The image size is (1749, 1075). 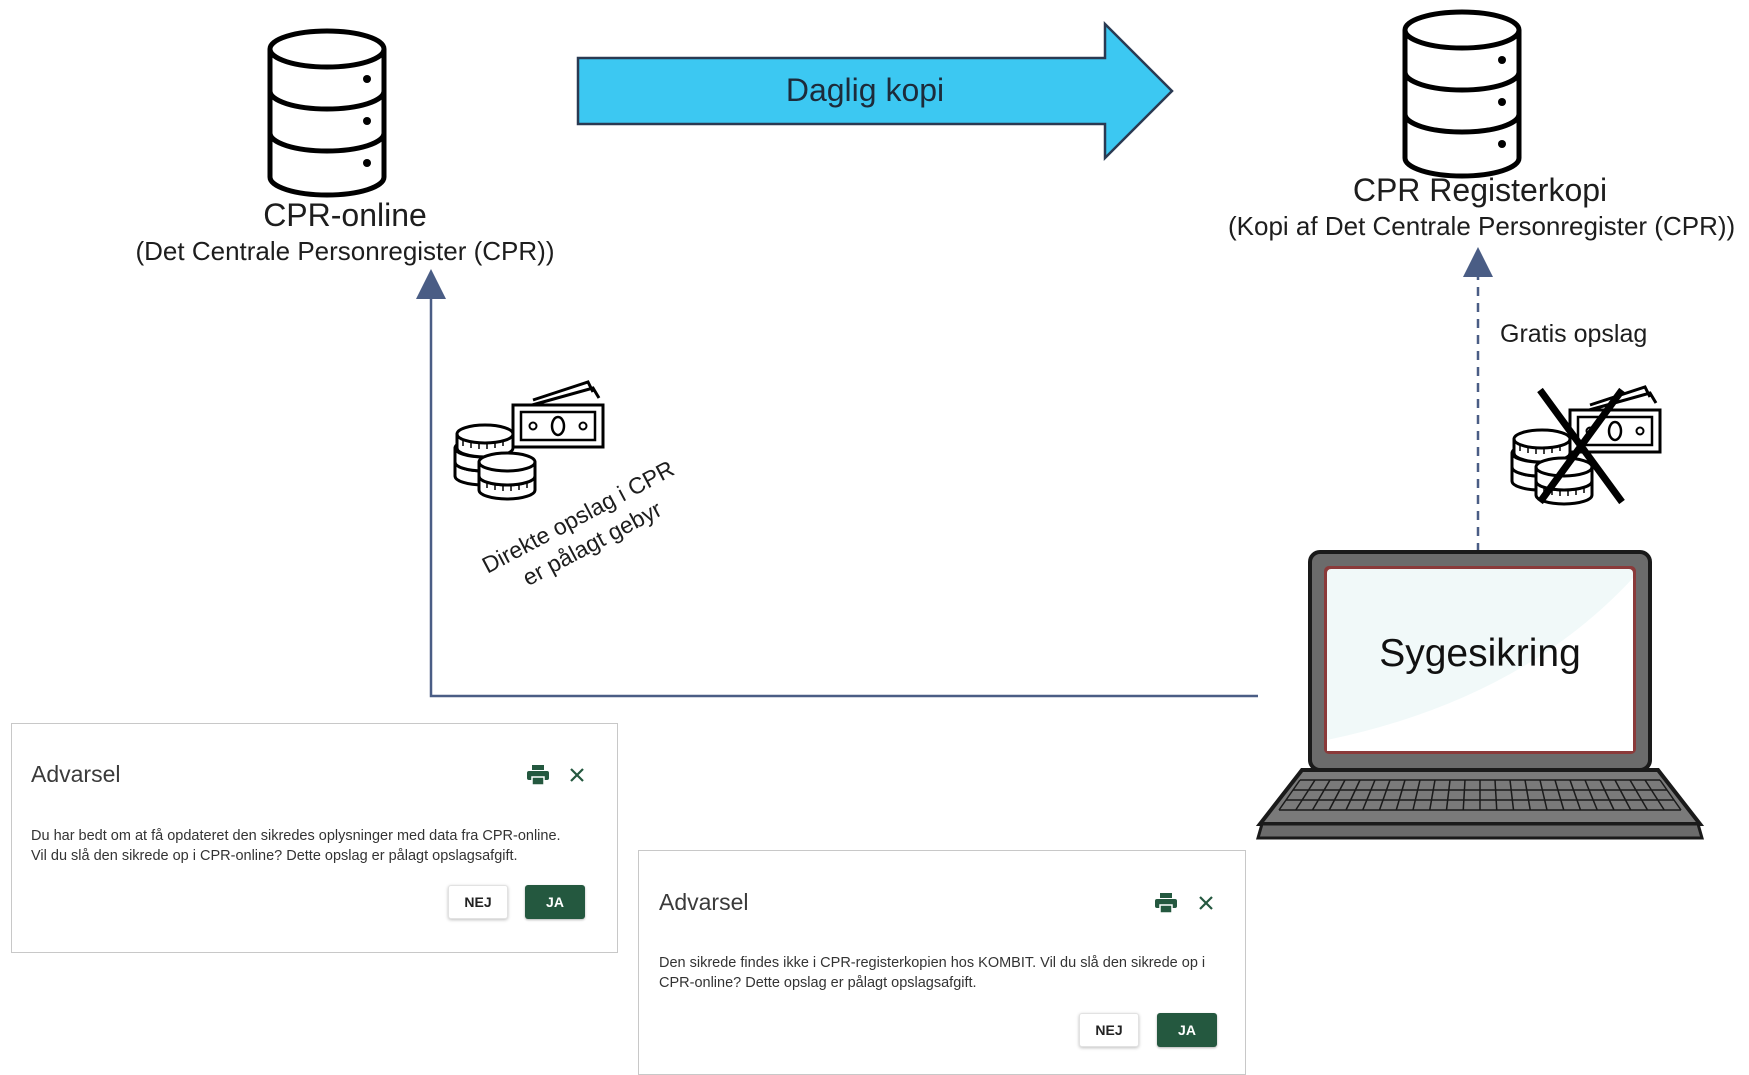 I want to click on money-icon, so click(x=529, y=440).